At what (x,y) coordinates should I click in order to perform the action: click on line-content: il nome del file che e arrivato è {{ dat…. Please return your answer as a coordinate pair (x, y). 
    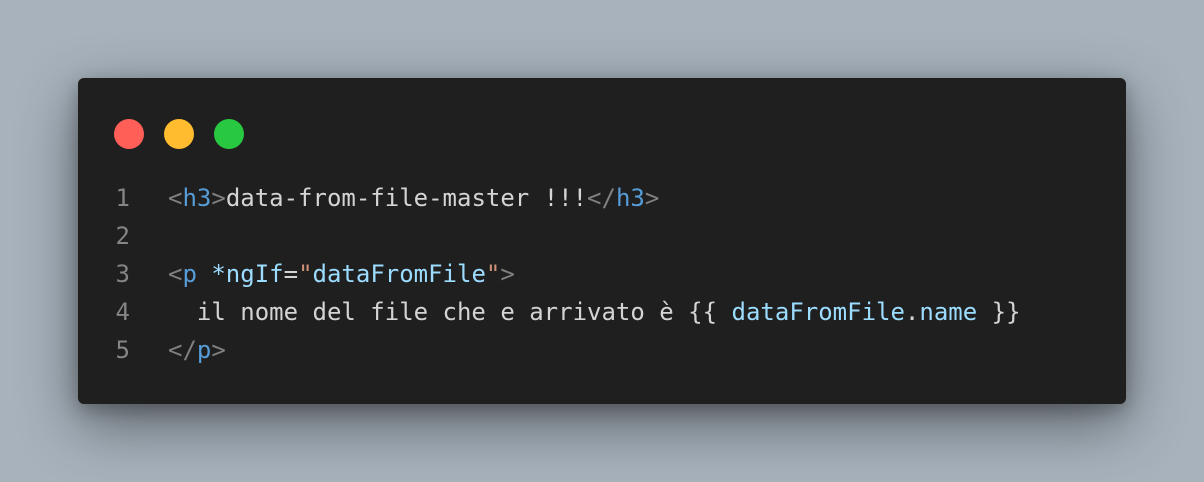
    Looking at the image, I should click on (594, 312).